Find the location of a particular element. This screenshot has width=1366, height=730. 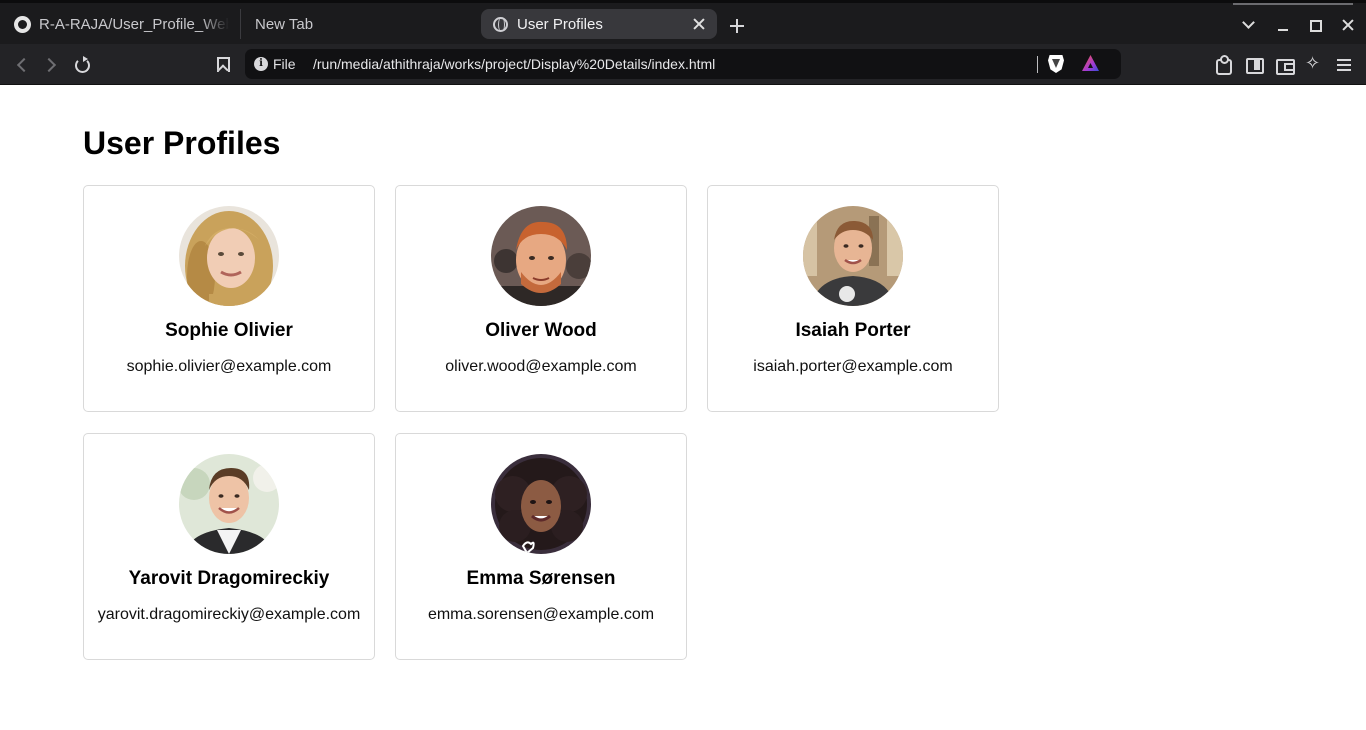

close-tab-icon is located at coordinates (699, 24).